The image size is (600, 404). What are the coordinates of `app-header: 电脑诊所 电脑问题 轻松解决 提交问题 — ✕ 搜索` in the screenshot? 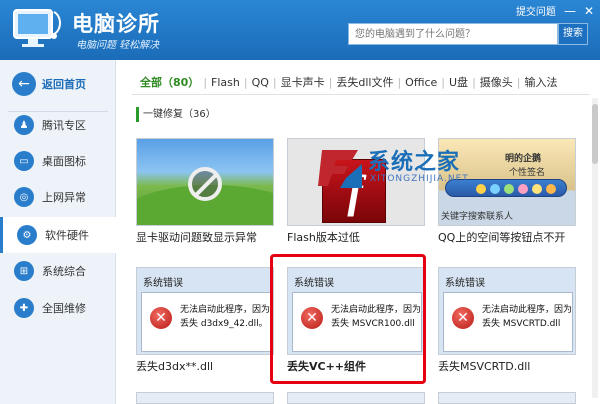 It's located at (300, 30).